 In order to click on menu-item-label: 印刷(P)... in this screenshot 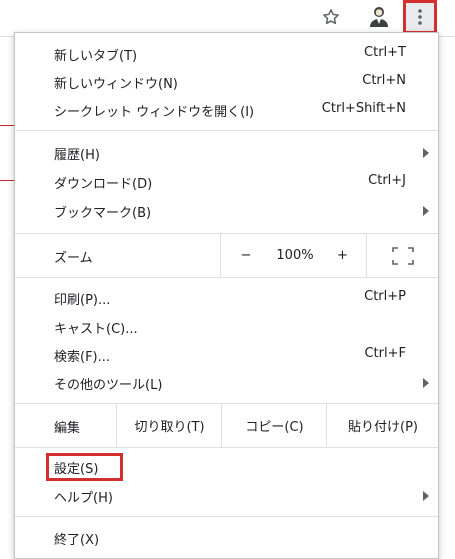, I will do `click(82, 300)`.